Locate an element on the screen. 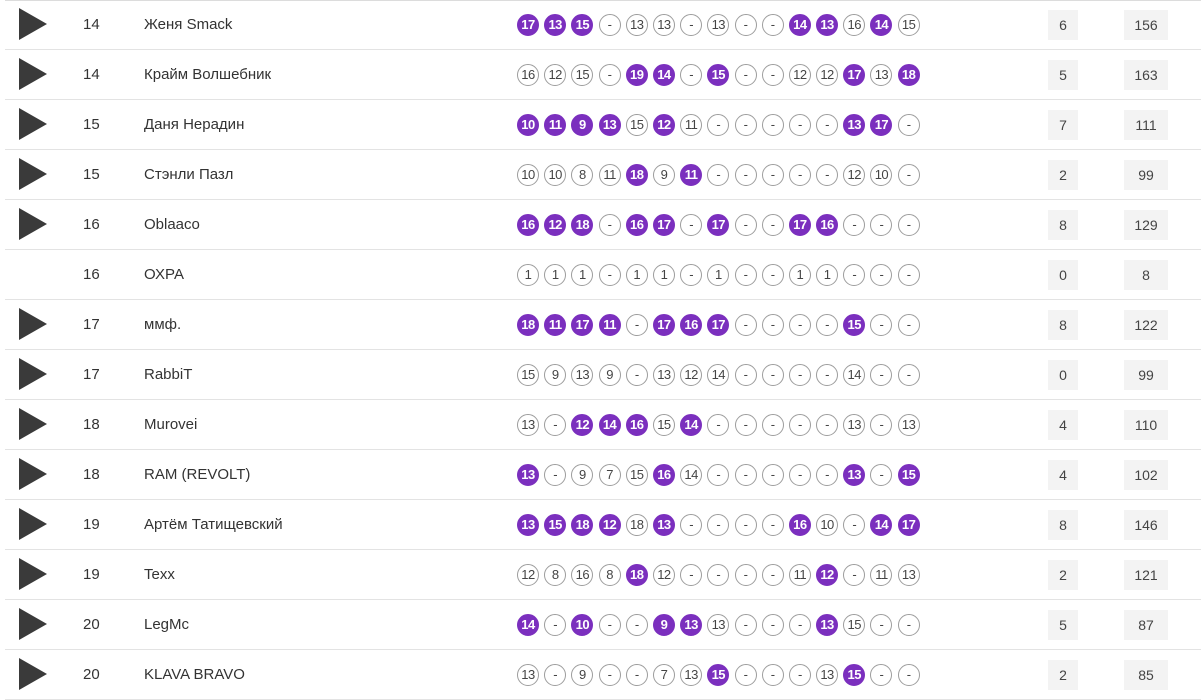 The width and height of the screenshot is (1201, 700). score-list: 13 15 18 12 18 13- - - -16 10-14 17 is located at coordinates (721, 524).